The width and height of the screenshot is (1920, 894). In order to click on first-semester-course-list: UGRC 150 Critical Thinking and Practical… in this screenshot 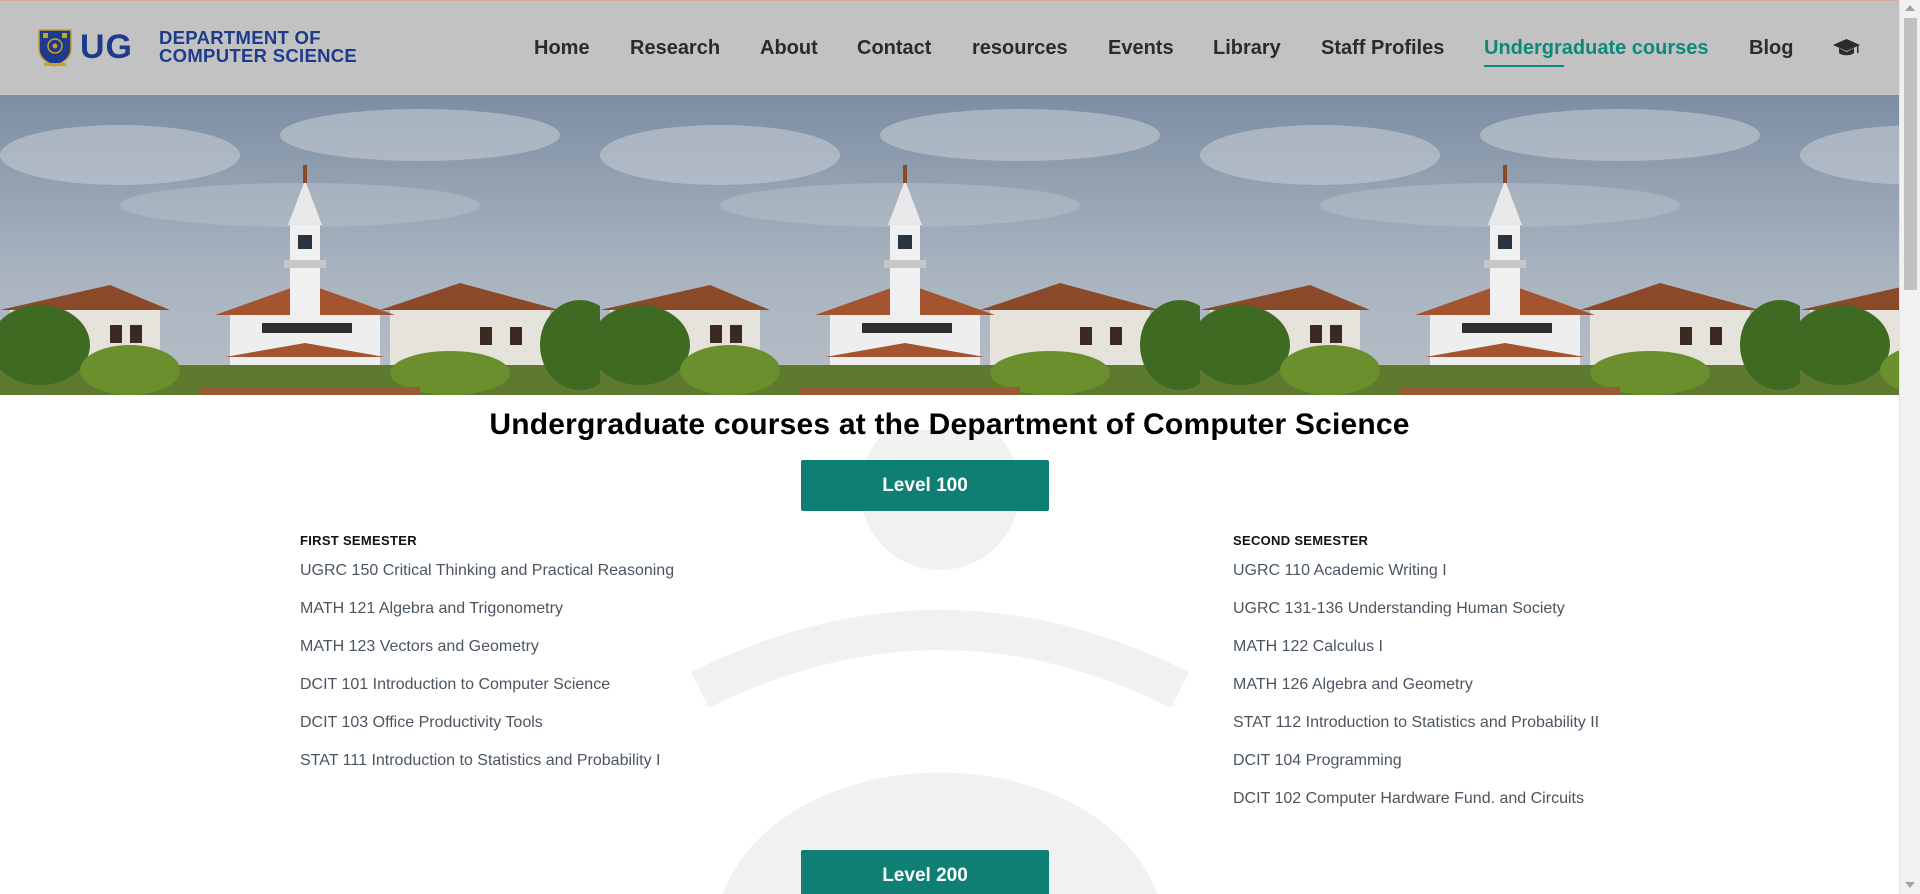, I will do `click(487, 676)`.